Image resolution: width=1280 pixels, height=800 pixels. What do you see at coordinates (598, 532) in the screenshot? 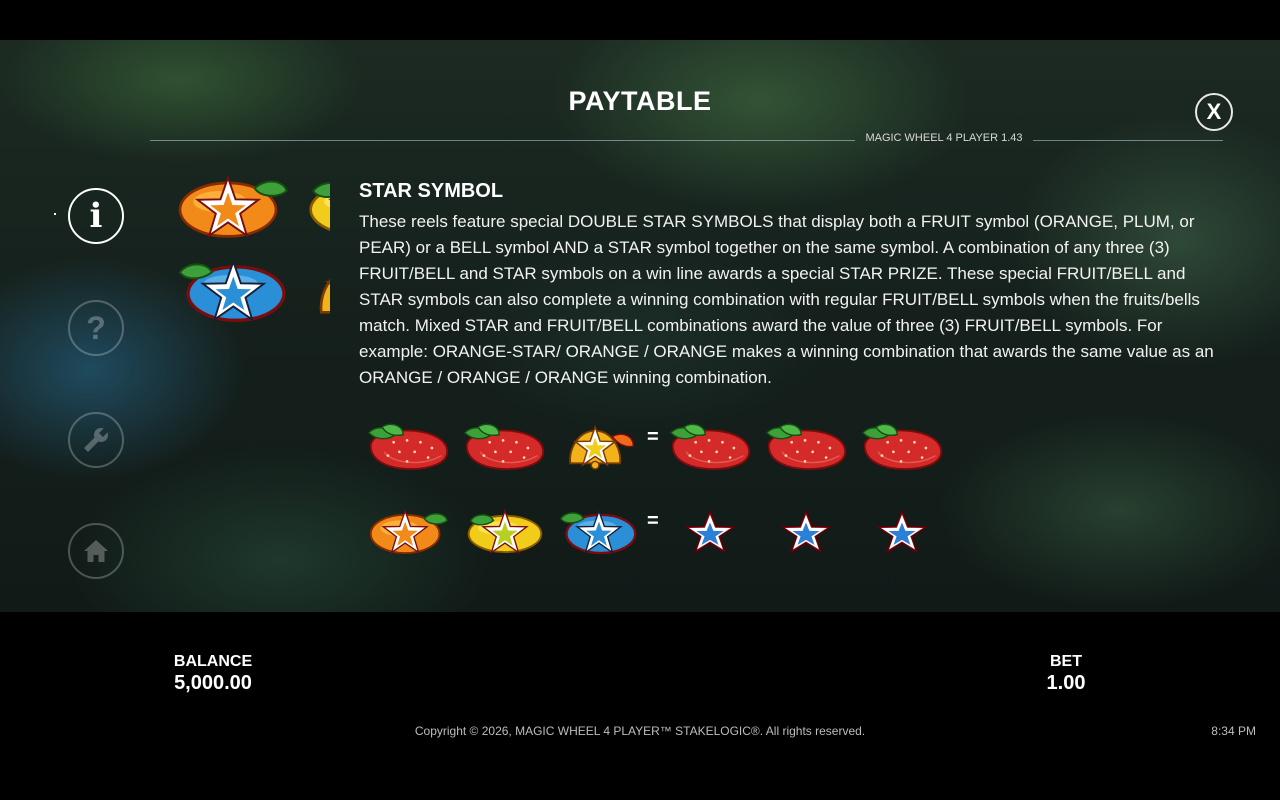
I see `plum-star-symbol` at bounding box center [598, 532].